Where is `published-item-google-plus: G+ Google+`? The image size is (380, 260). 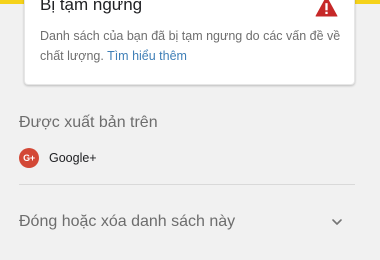
published-item-google-plus: G+ Google+ is located at coordinates (58, 158).